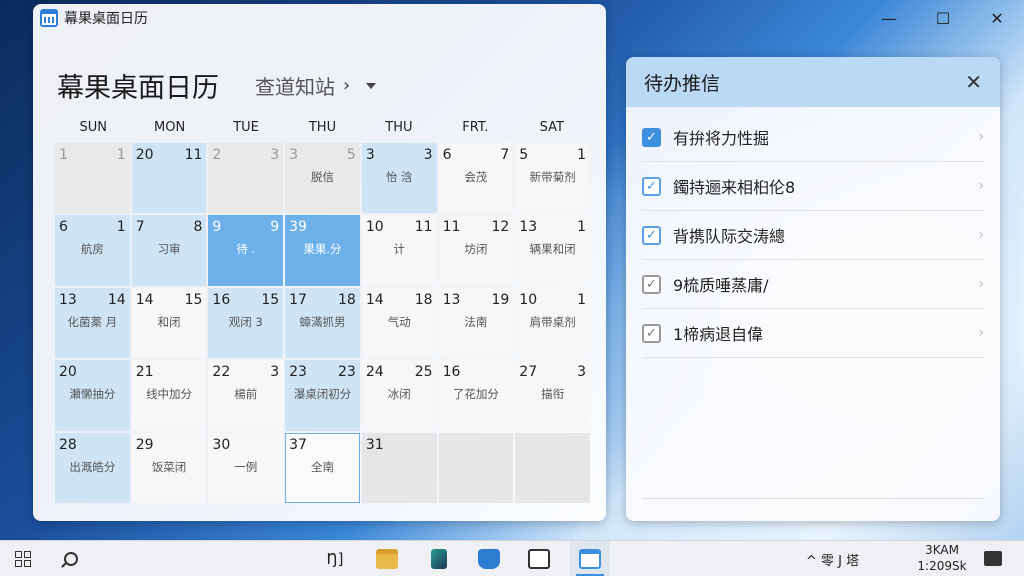 This screenshot has height=576, width=1024. I want to click on day-number: 15, so click(193, 299).